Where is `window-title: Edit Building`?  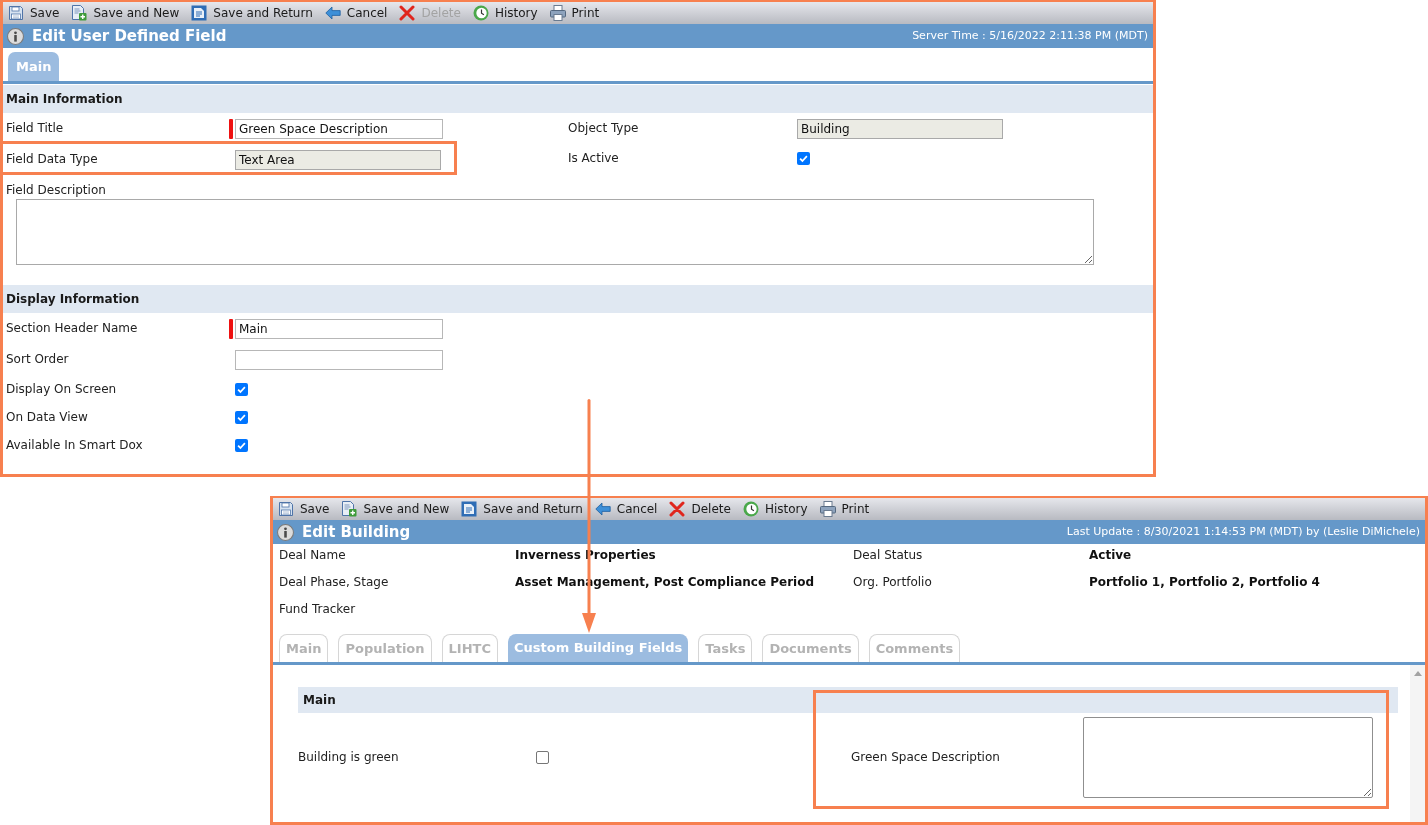
window-title: Edit Building is located at coordinates (356, 532).